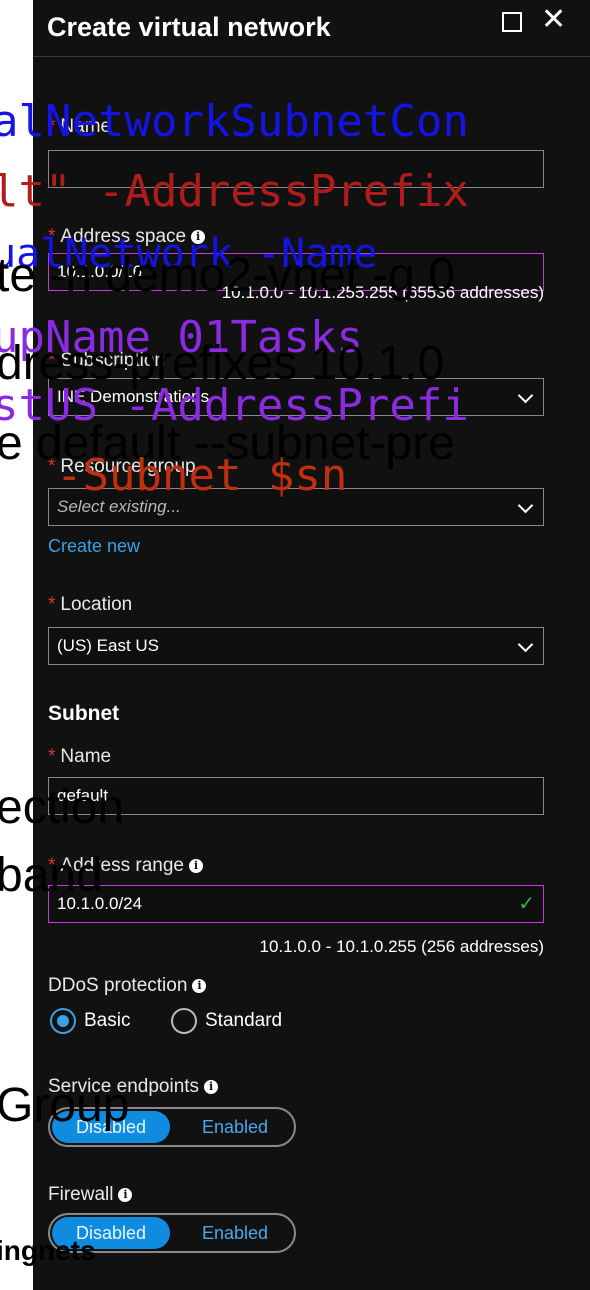  Describe the element at coordinates (84, 713) in the screenshot. I see `subnet-heading: Subnet` at that location.